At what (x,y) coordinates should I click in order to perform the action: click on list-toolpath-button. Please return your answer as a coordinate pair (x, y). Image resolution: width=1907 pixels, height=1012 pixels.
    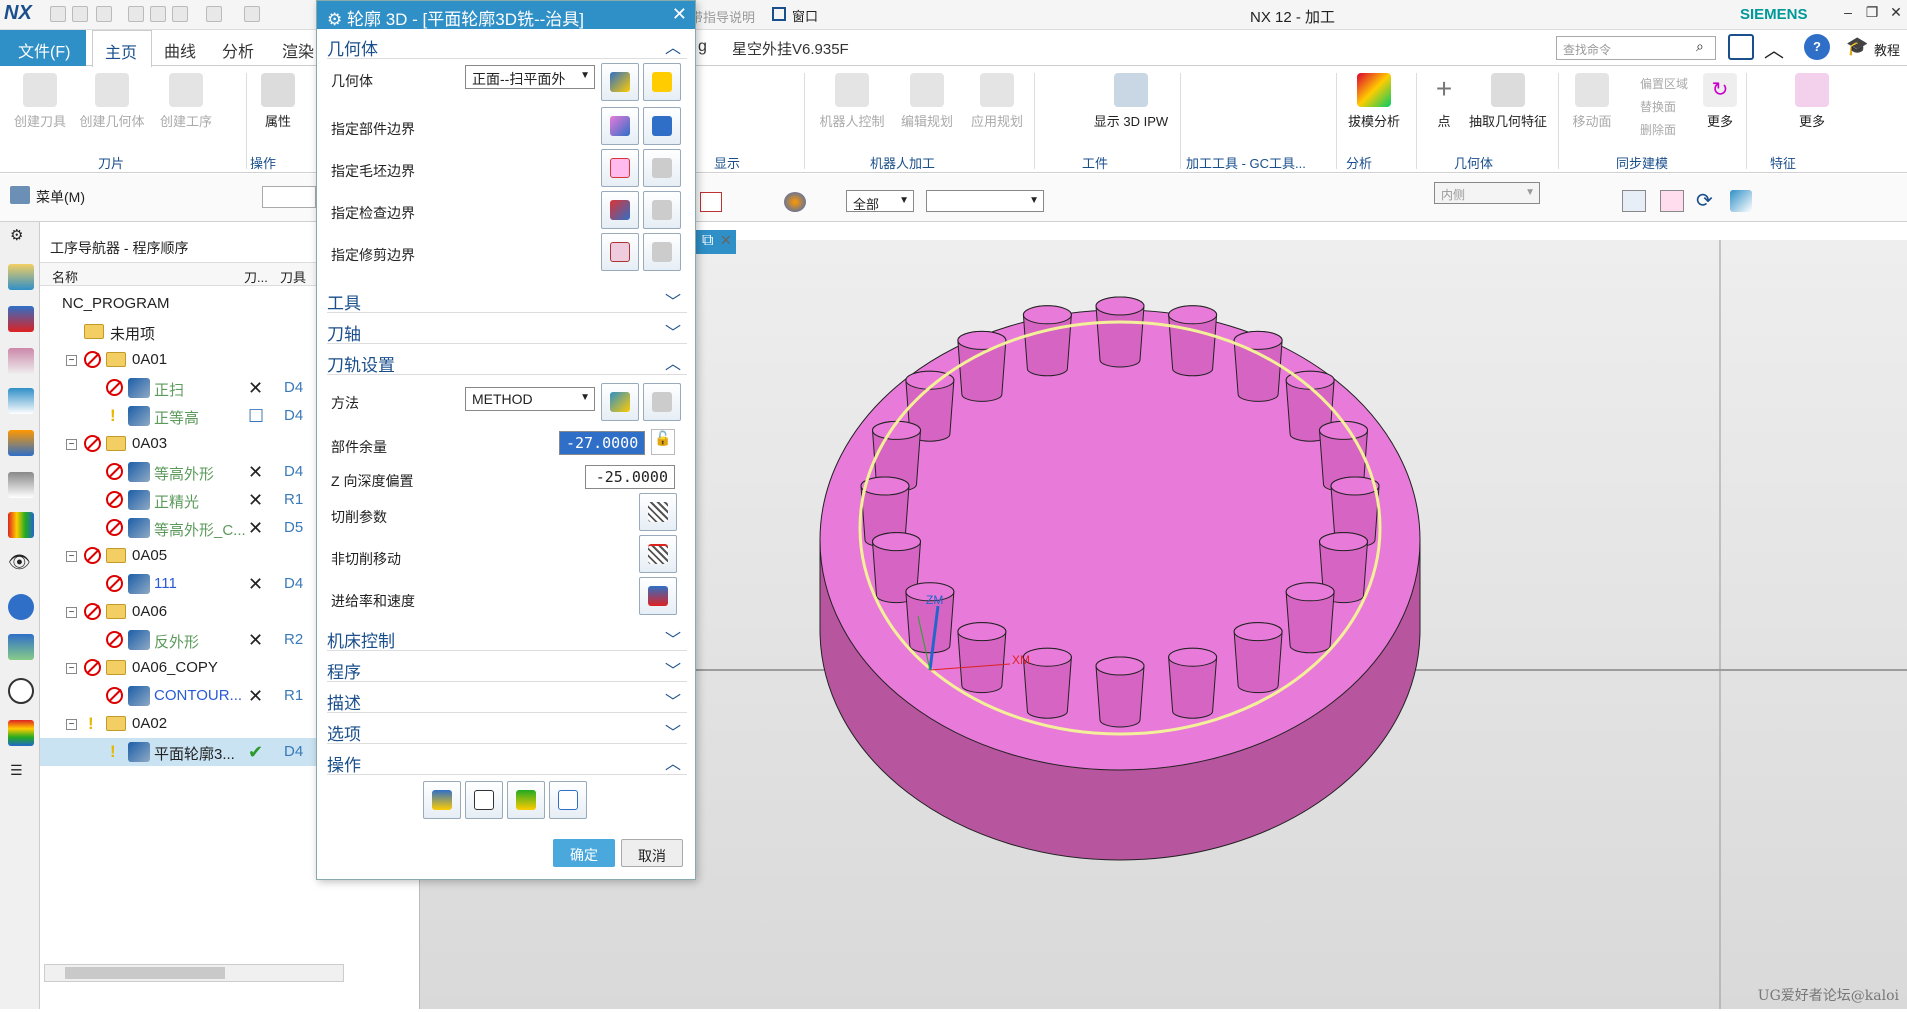
    Looking at the image, I should click on (568, 800).